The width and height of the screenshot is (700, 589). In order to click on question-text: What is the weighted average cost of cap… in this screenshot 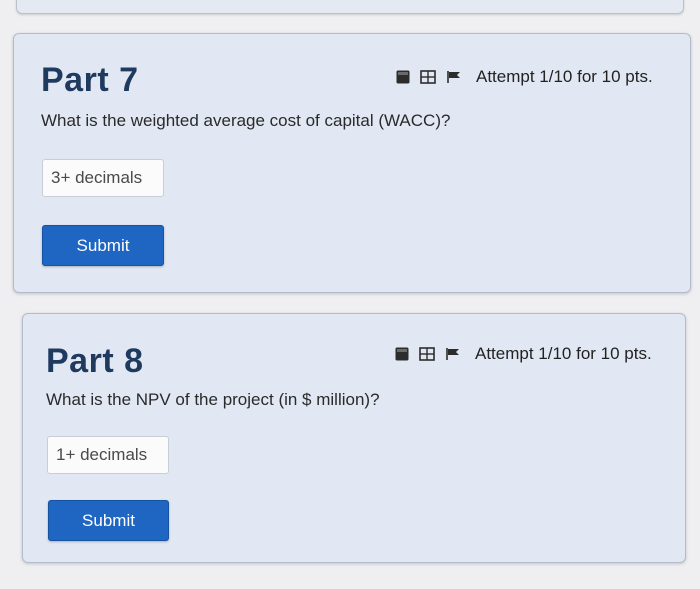, I will do `click(246, 120)`.